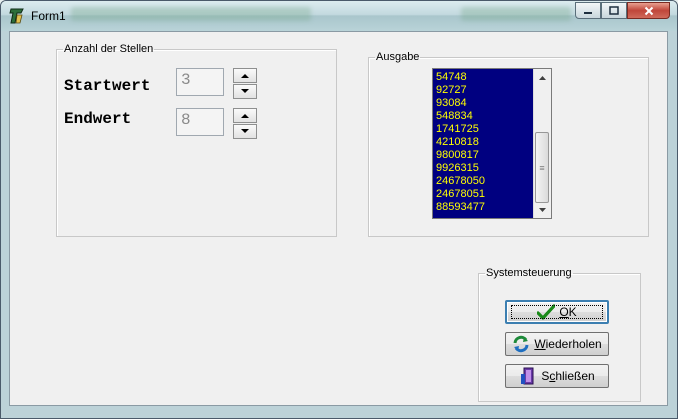 The height and width of the screenshot is (419, 678). I want to click on list-item: 4210818, so click(485, 142).